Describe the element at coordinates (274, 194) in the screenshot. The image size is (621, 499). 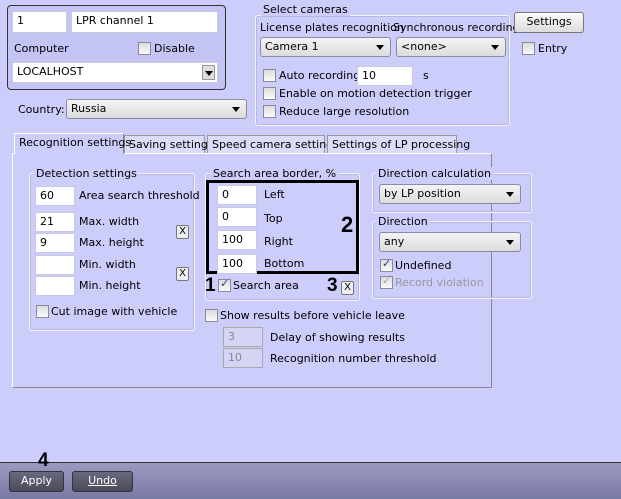
I see `left-border-label: Left` at that location.